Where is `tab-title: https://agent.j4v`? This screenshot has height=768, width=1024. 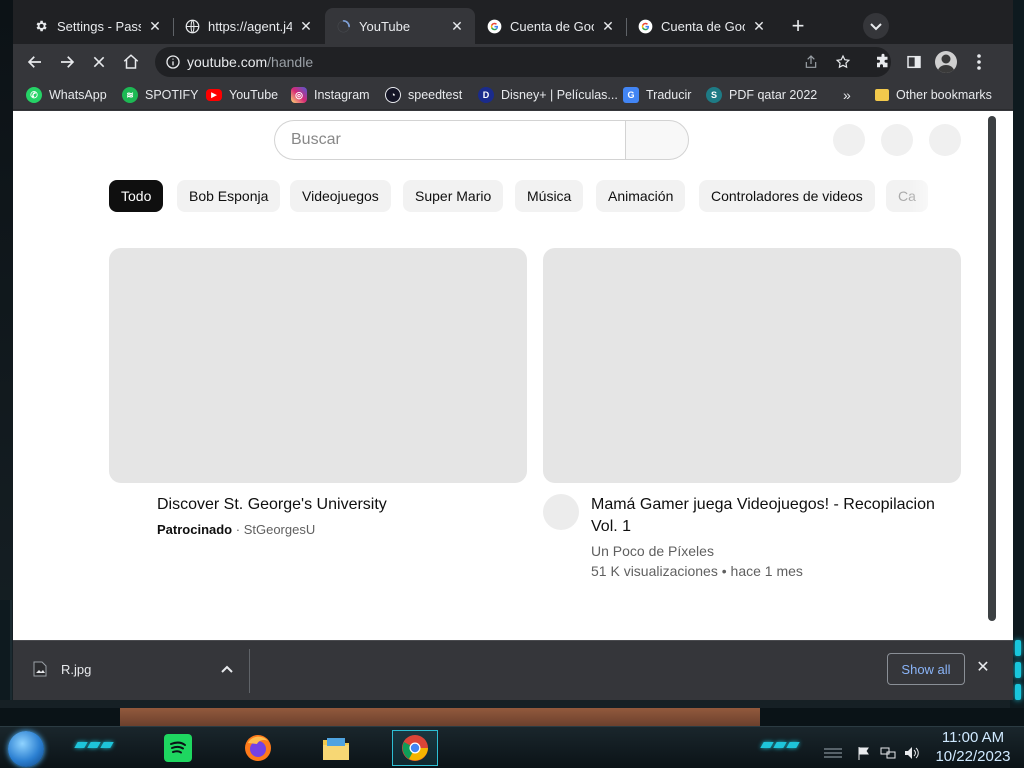
tab-title: https://agent.j4v is located at coordinates (250, 26).